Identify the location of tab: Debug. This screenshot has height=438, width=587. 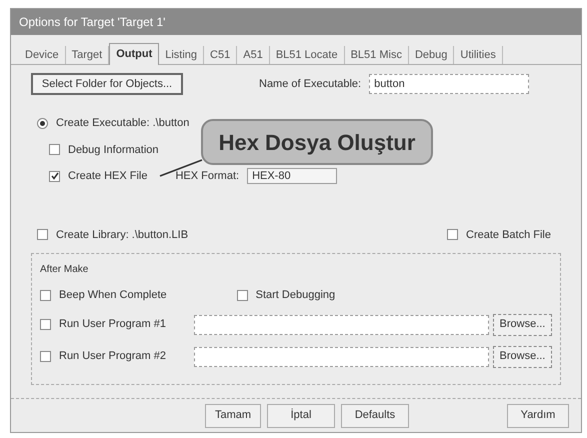
(431, 55).